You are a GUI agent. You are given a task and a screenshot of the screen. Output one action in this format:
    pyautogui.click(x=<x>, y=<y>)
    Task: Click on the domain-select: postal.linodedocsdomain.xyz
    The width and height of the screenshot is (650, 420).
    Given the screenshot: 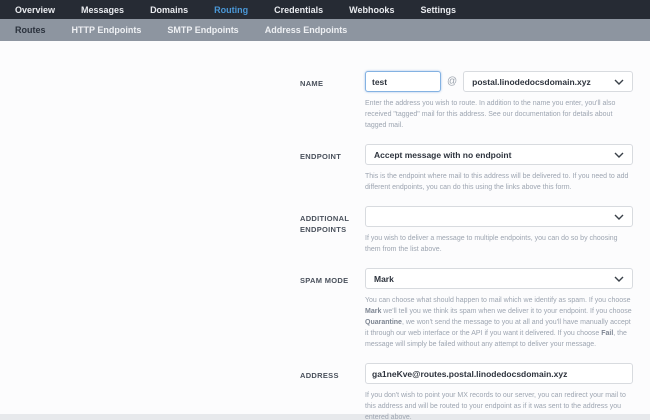 What is the action you would take?
    pyautogui.click(x=548, y=81)
    